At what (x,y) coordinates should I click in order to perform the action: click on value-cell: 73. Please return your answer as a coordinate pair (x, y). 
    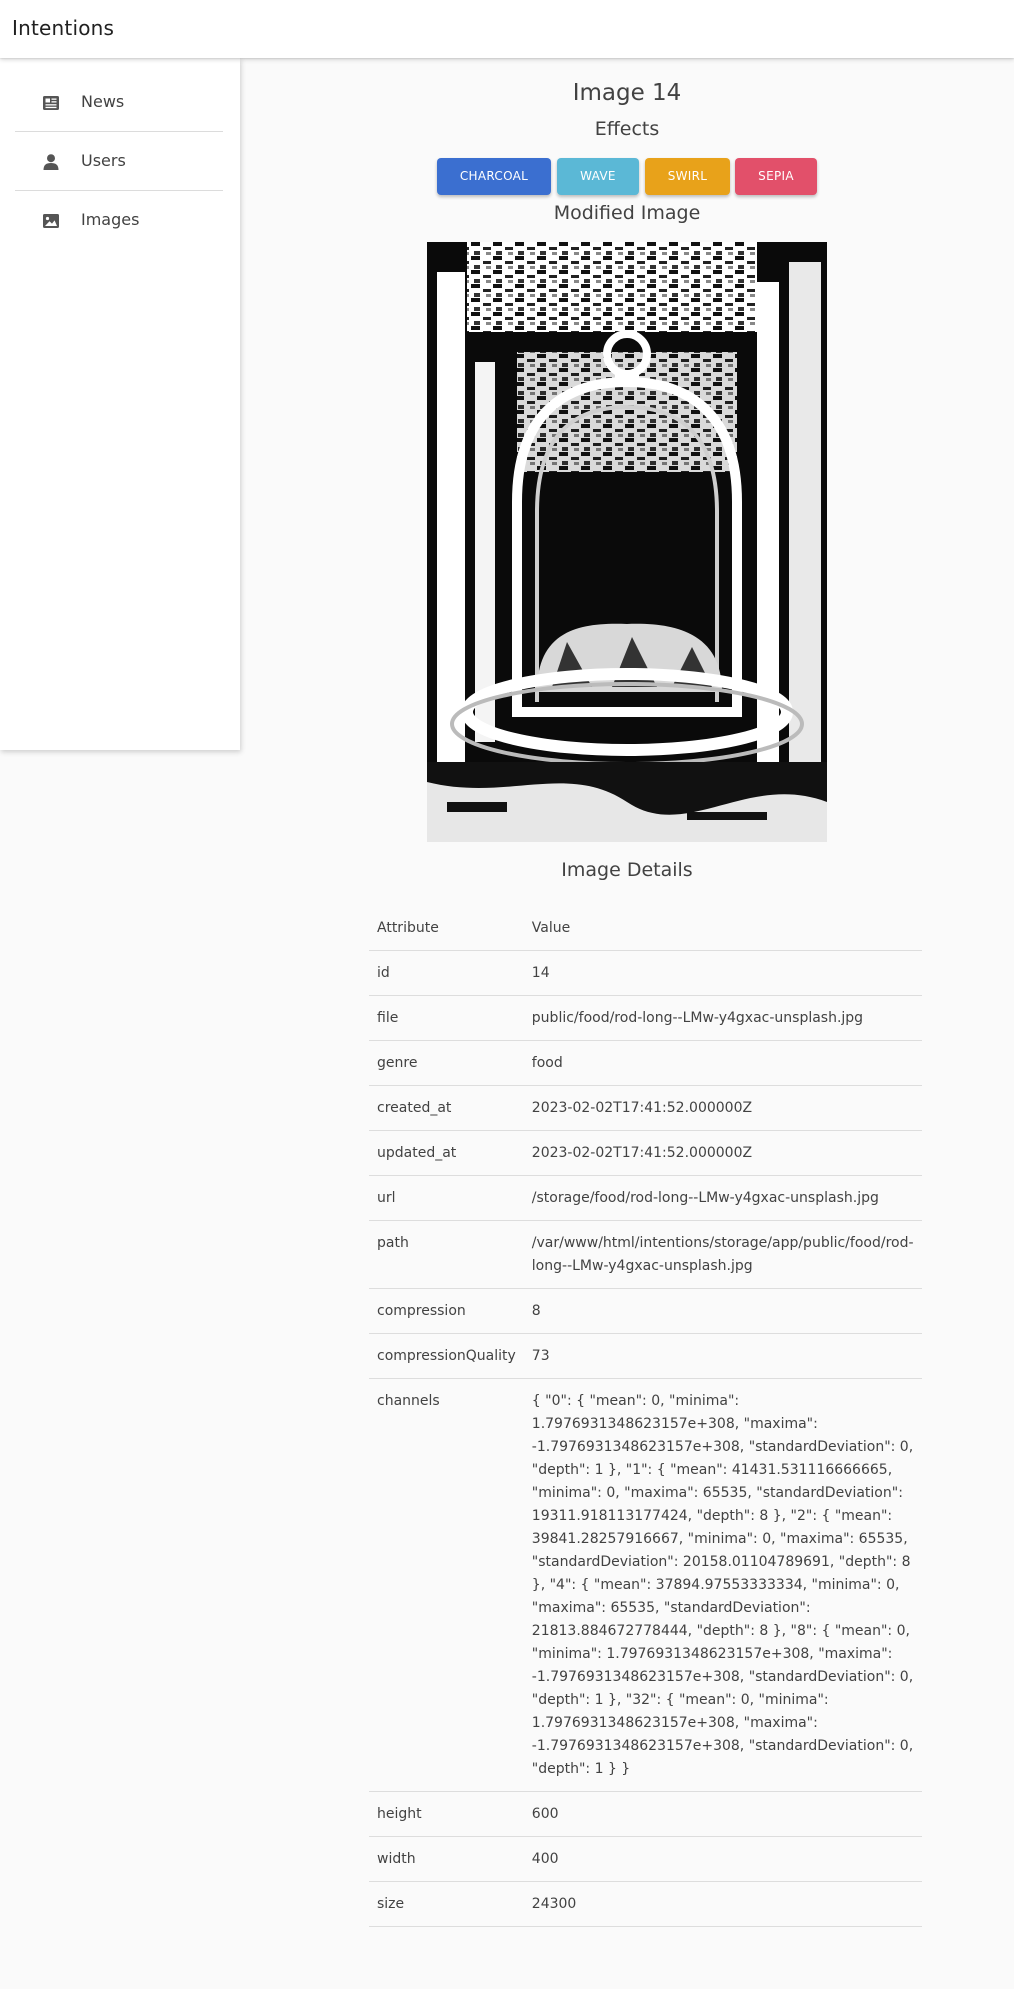
    Looking at the image, I should click on (722, 1356).